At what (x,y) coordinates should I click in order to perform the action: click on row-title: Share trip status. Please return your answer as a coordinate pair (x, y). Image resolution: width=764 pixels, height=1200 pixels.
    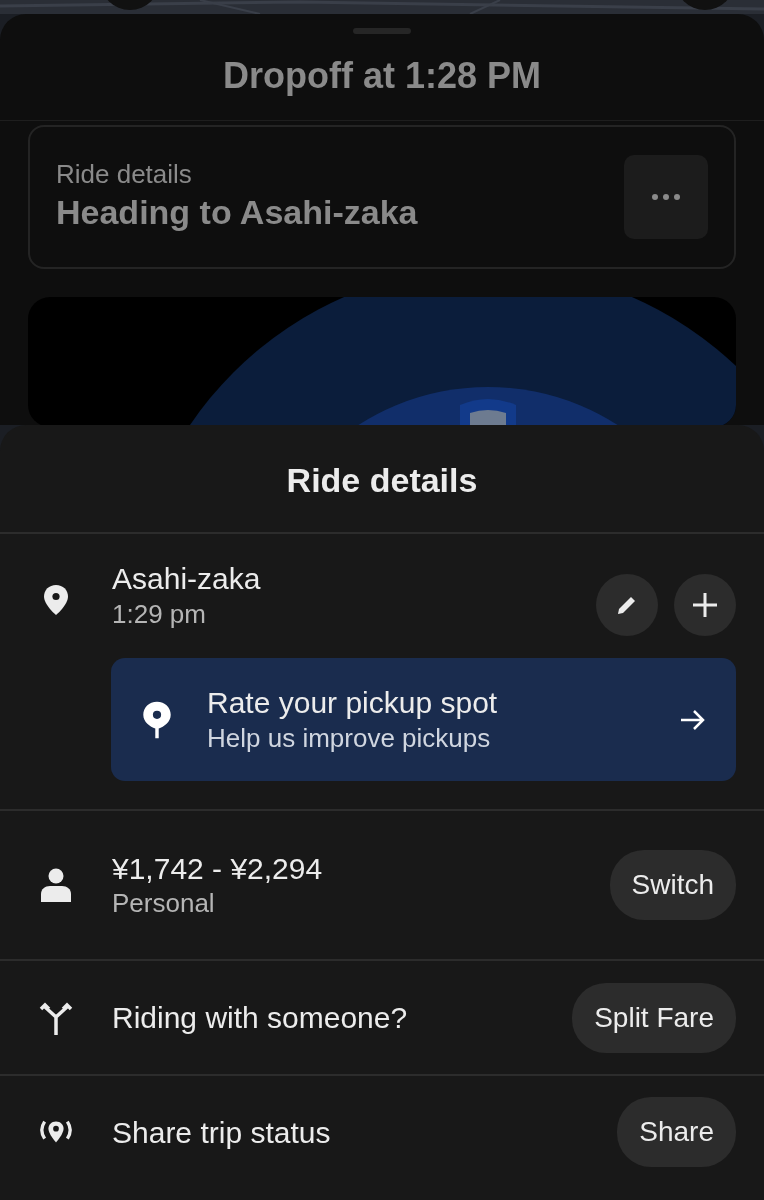
    Looking at the image, I should click on (222, 1132).